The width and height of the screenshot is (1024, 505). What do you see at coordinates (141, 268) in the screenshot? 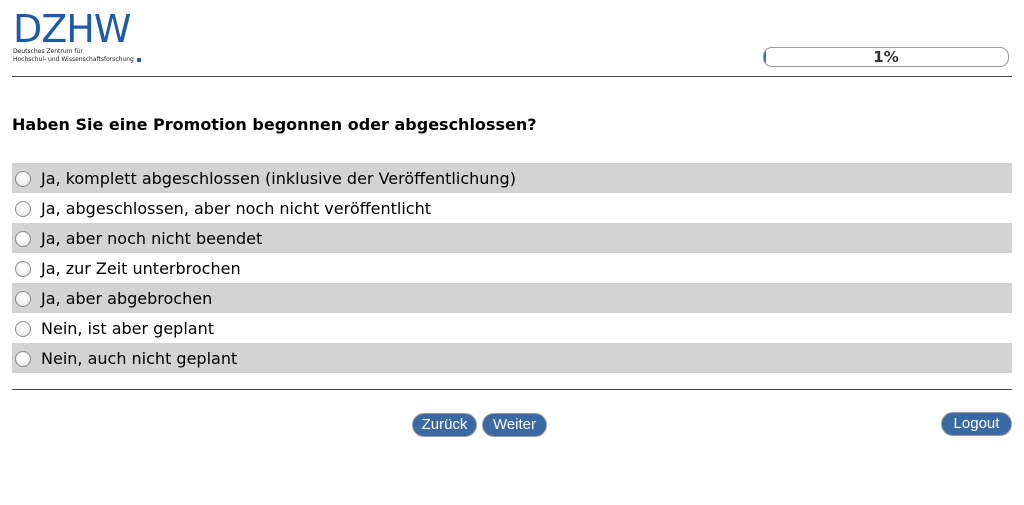
I see `answer-option-label: Ja, zur Zeit unterbrochen` at bounding box center [141, 268].